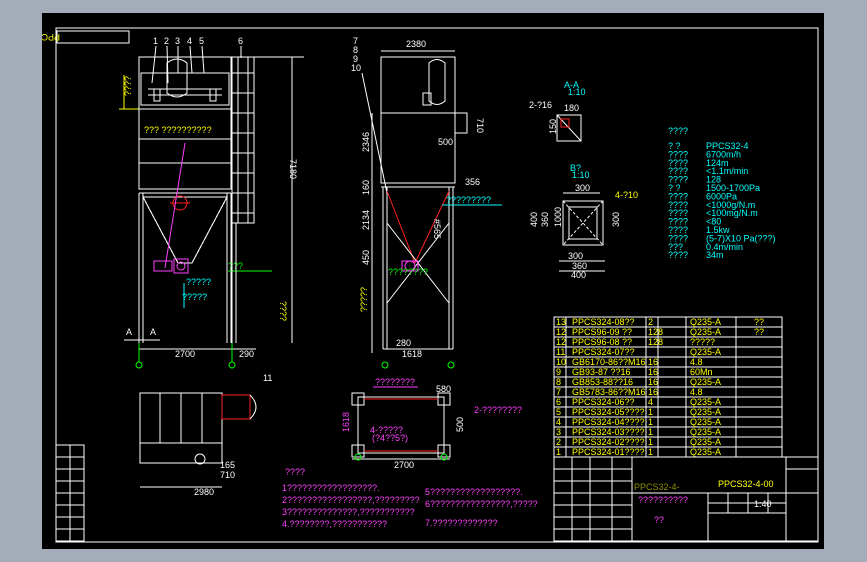 The width and height of the screenshot is (867, 562). Describe the element at coordinates (759, 332) in the screenshot. I see `bom-cell-note: ??` at that location.